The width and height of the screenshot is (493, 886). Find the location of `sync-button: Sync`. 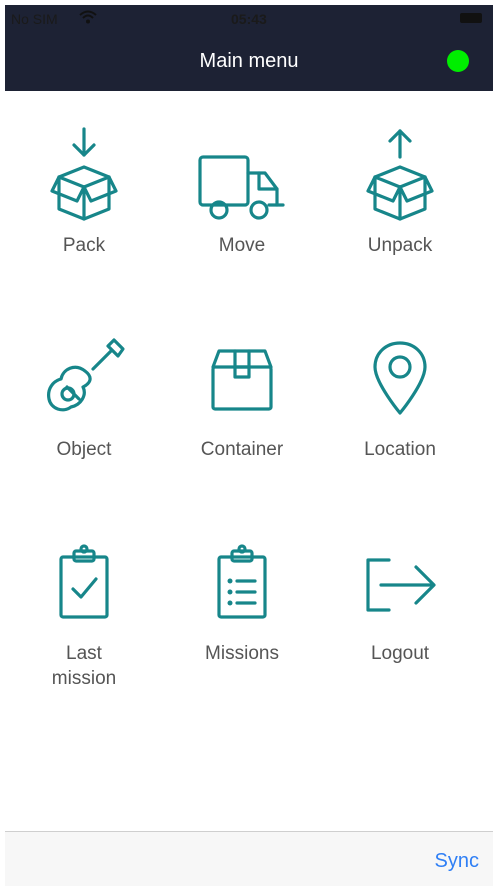

sync-button: Sync is located at coordinates (457, 861).